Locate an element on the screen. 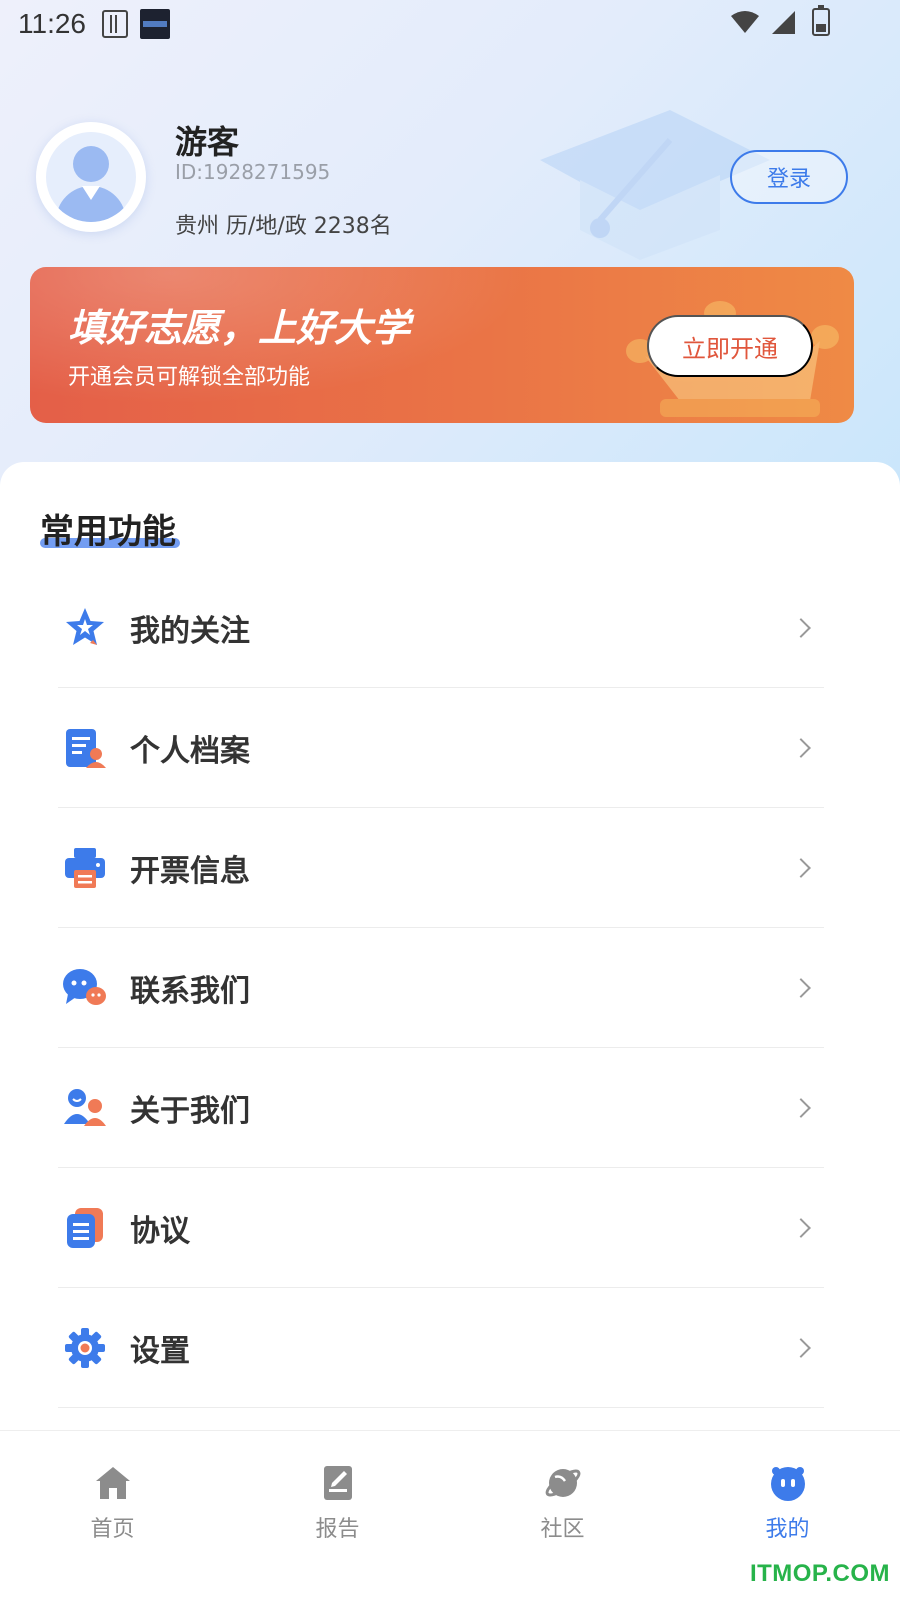 This screenshot has height=1600, width=900. vip-banner: 填好志愿，上好大学 开通会员可解锁全部功能 立即开通 is located at coordinates (442, 345).